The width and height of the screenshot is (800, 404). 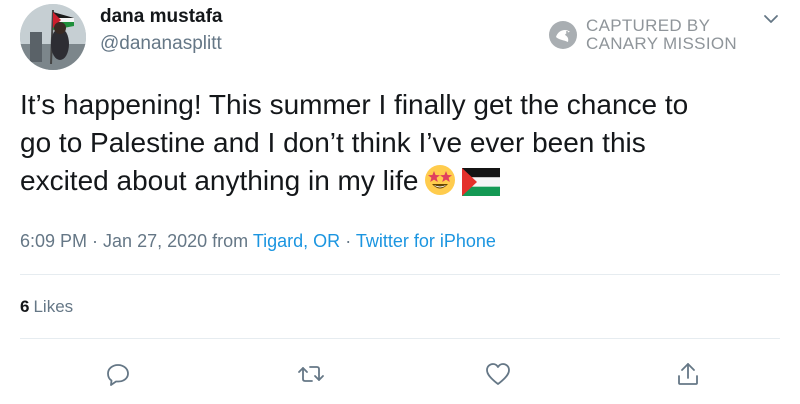 I want to click on tweet-text-line-3-wrap: excited about anything in my life, so click(x=400, y=184).